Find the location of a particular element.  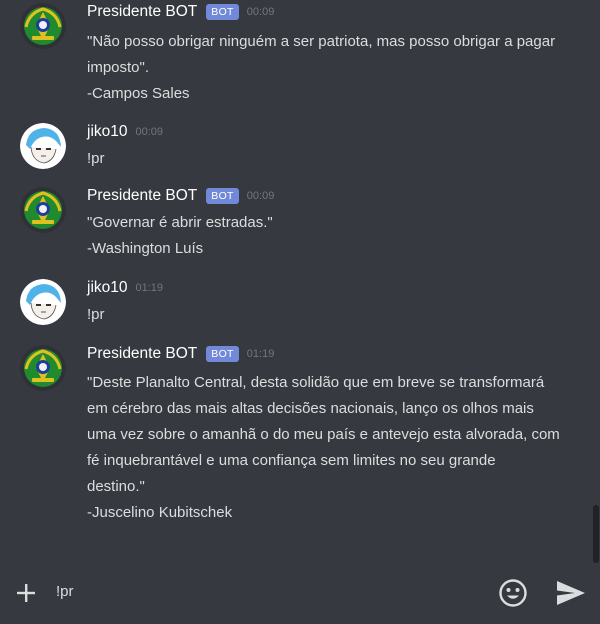

message-input: !pr is located at coordinates (65, 591).